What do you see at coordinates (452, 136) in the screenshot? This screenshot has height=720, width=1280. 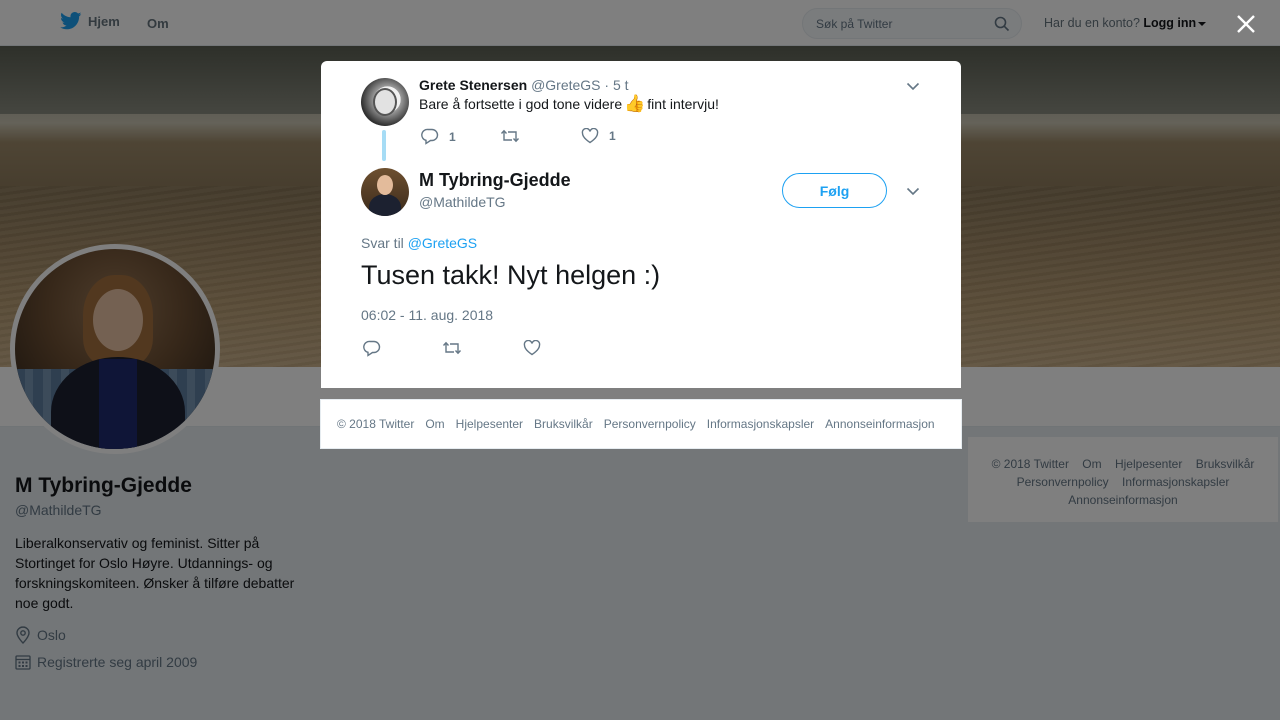 I see `reply-count: 1` at bounding box center [452, 136].